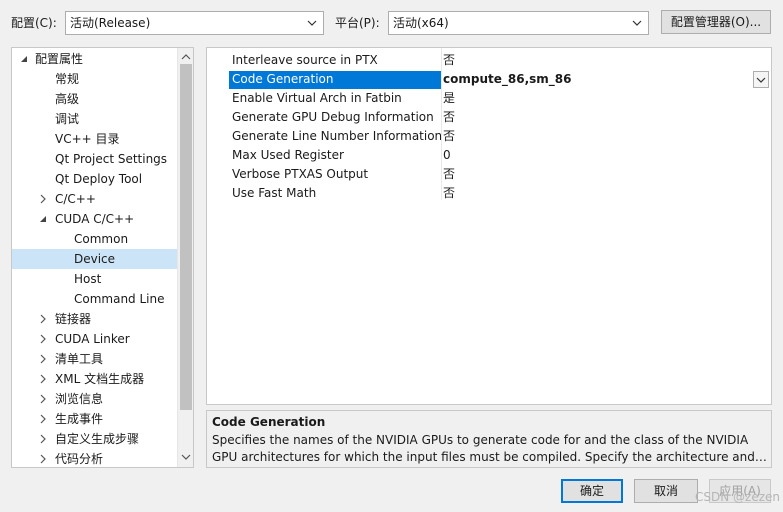  I want to click on tree-item: 链接器, so click(95, 319).